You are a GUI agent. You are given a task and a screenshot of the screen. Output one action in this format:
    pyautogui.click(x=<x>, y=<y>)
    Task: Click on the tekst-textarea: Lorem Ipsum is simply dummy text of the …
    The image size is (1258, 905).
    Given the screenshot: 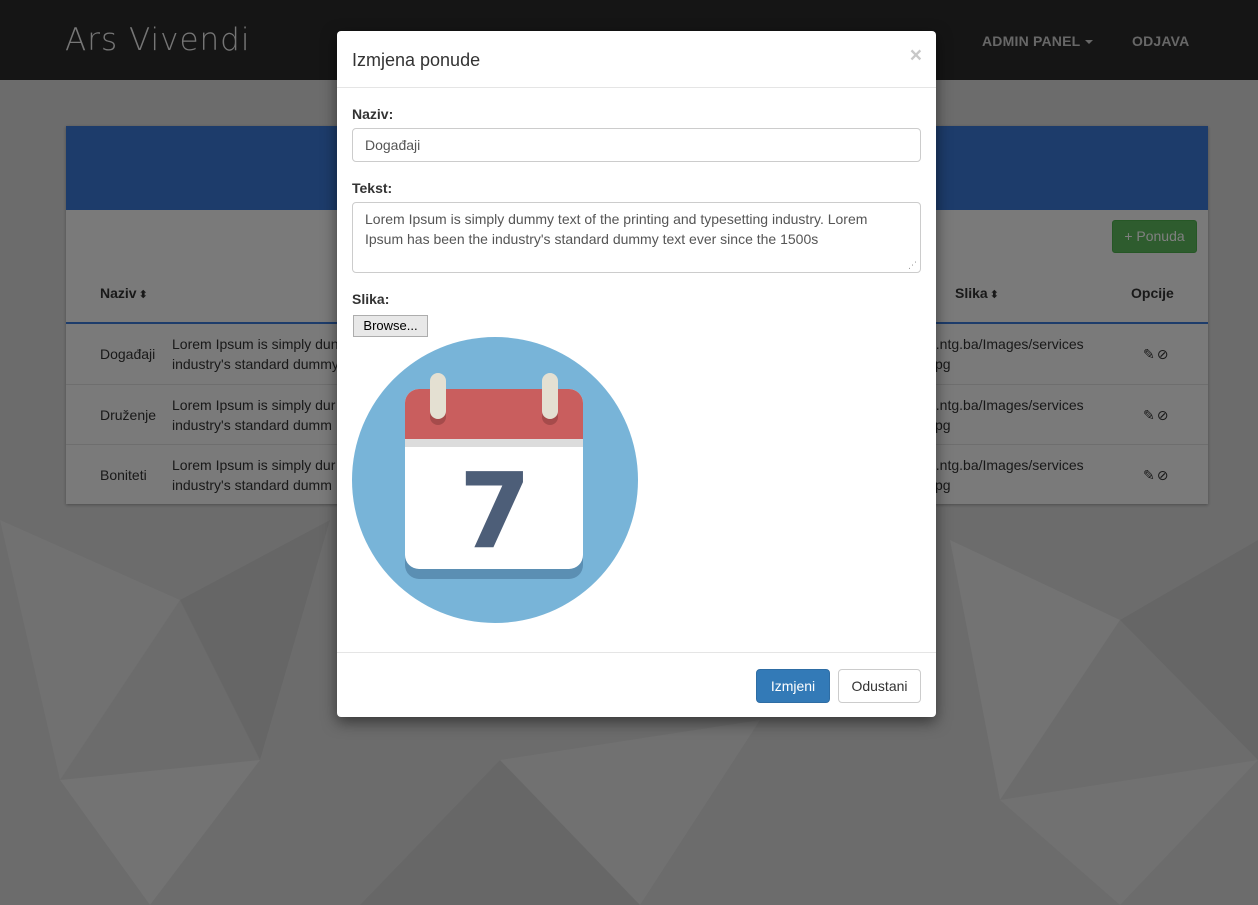 What is the action you would take?
    pyautogui.click(x=636, y=237)
    